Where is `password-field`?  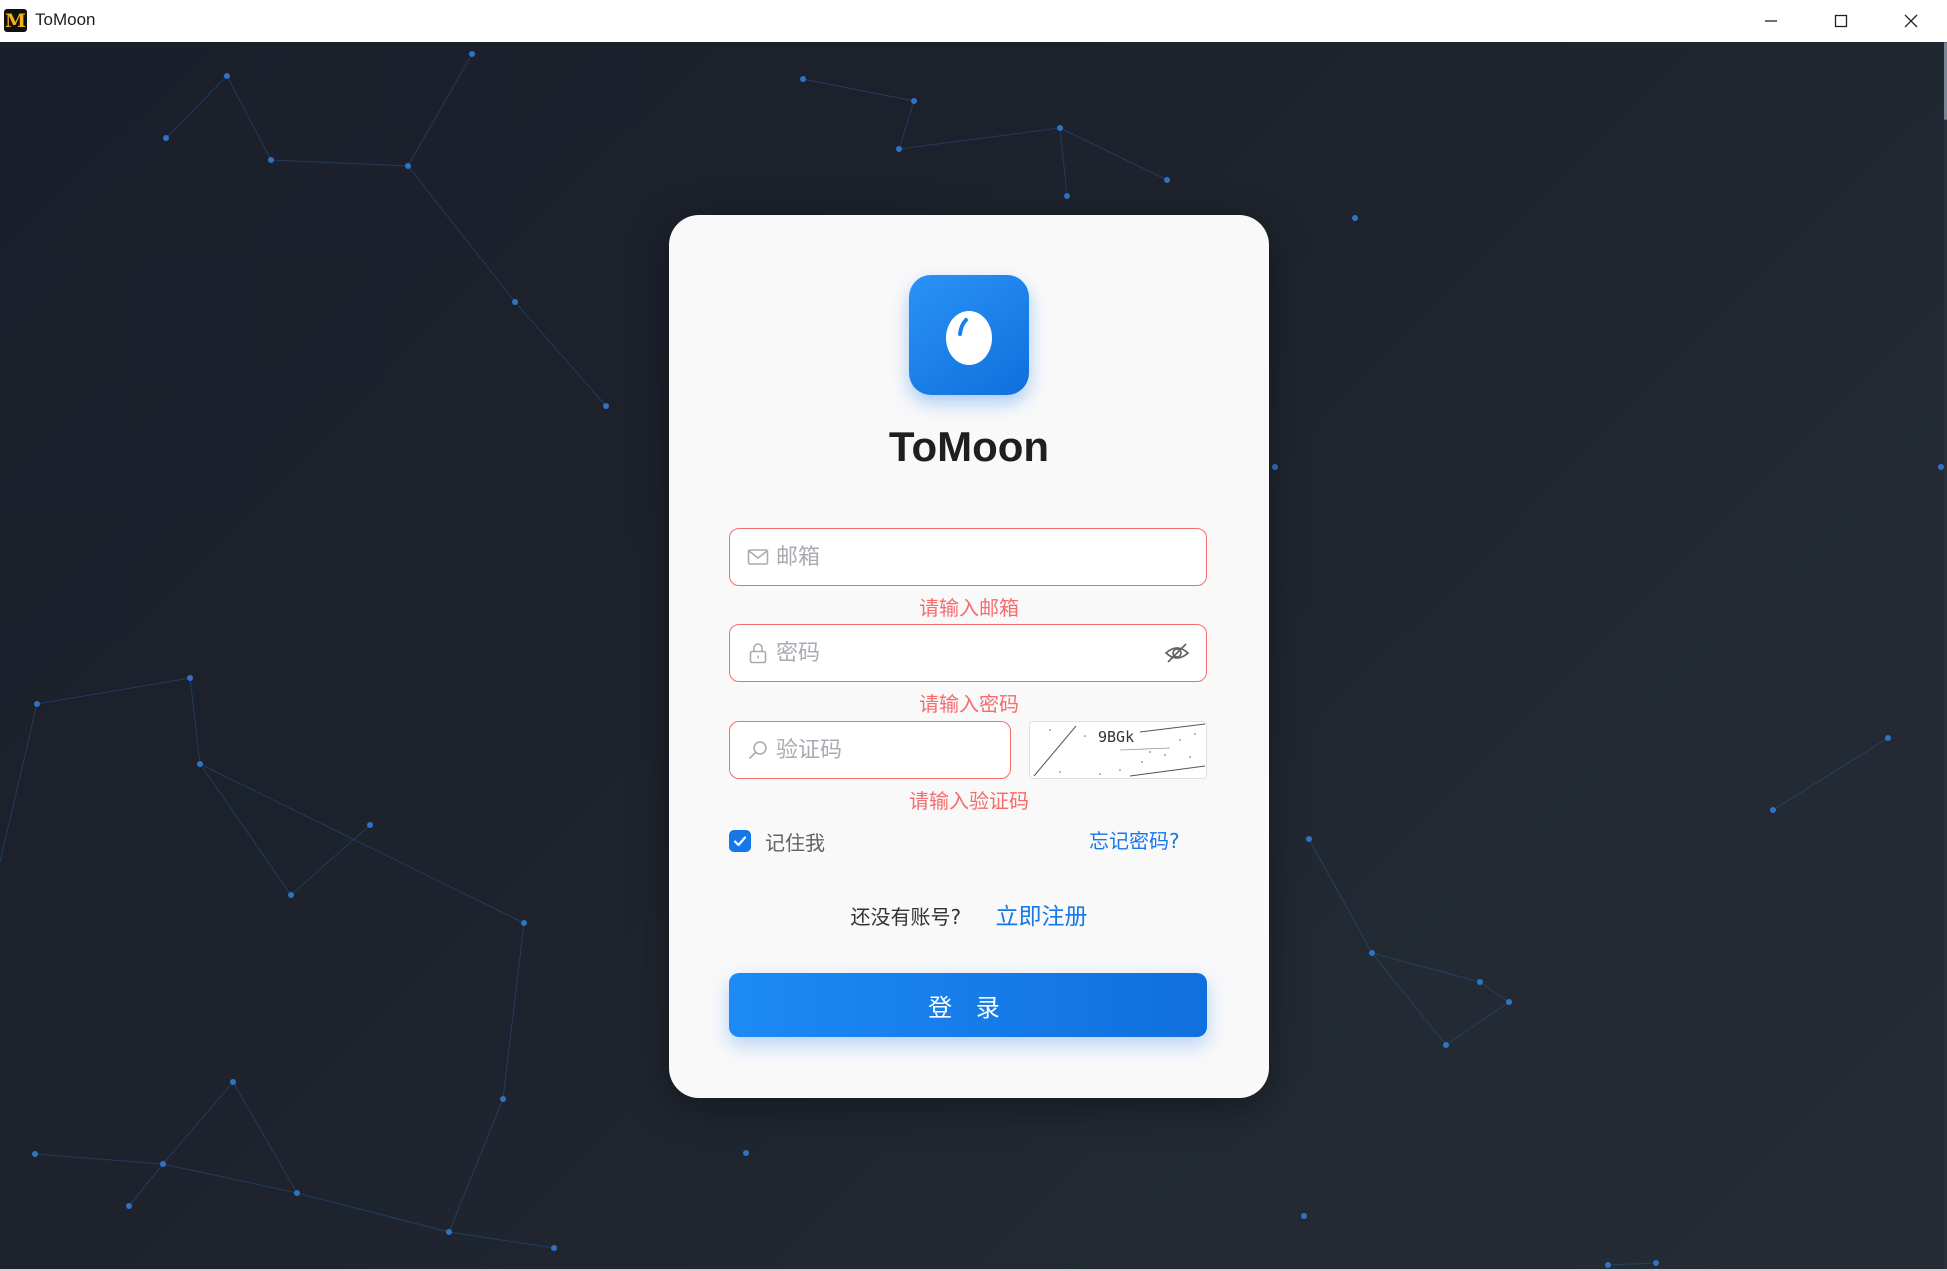 password-field is located at coordinates (968, 653).